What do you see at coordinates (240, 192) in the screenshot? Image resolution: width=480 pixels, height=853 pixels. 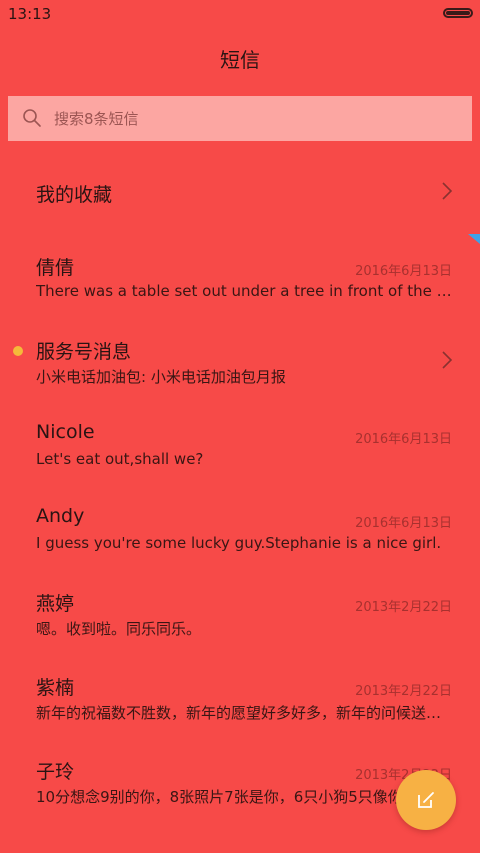 I see `favorites-item: 我的收藏` at bounding box center [240, 192].